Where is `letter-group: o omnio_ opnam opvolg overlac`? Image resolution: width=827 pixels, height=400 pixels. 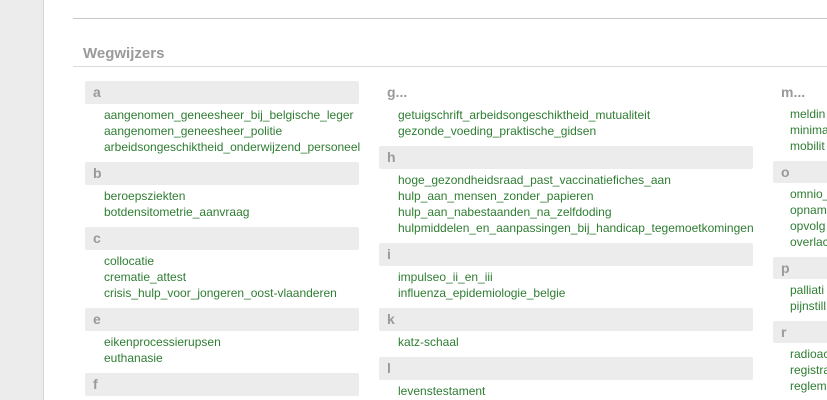 letter-group: o omnio_ opnam opvolg overlac is located at coordinates (800, 205).